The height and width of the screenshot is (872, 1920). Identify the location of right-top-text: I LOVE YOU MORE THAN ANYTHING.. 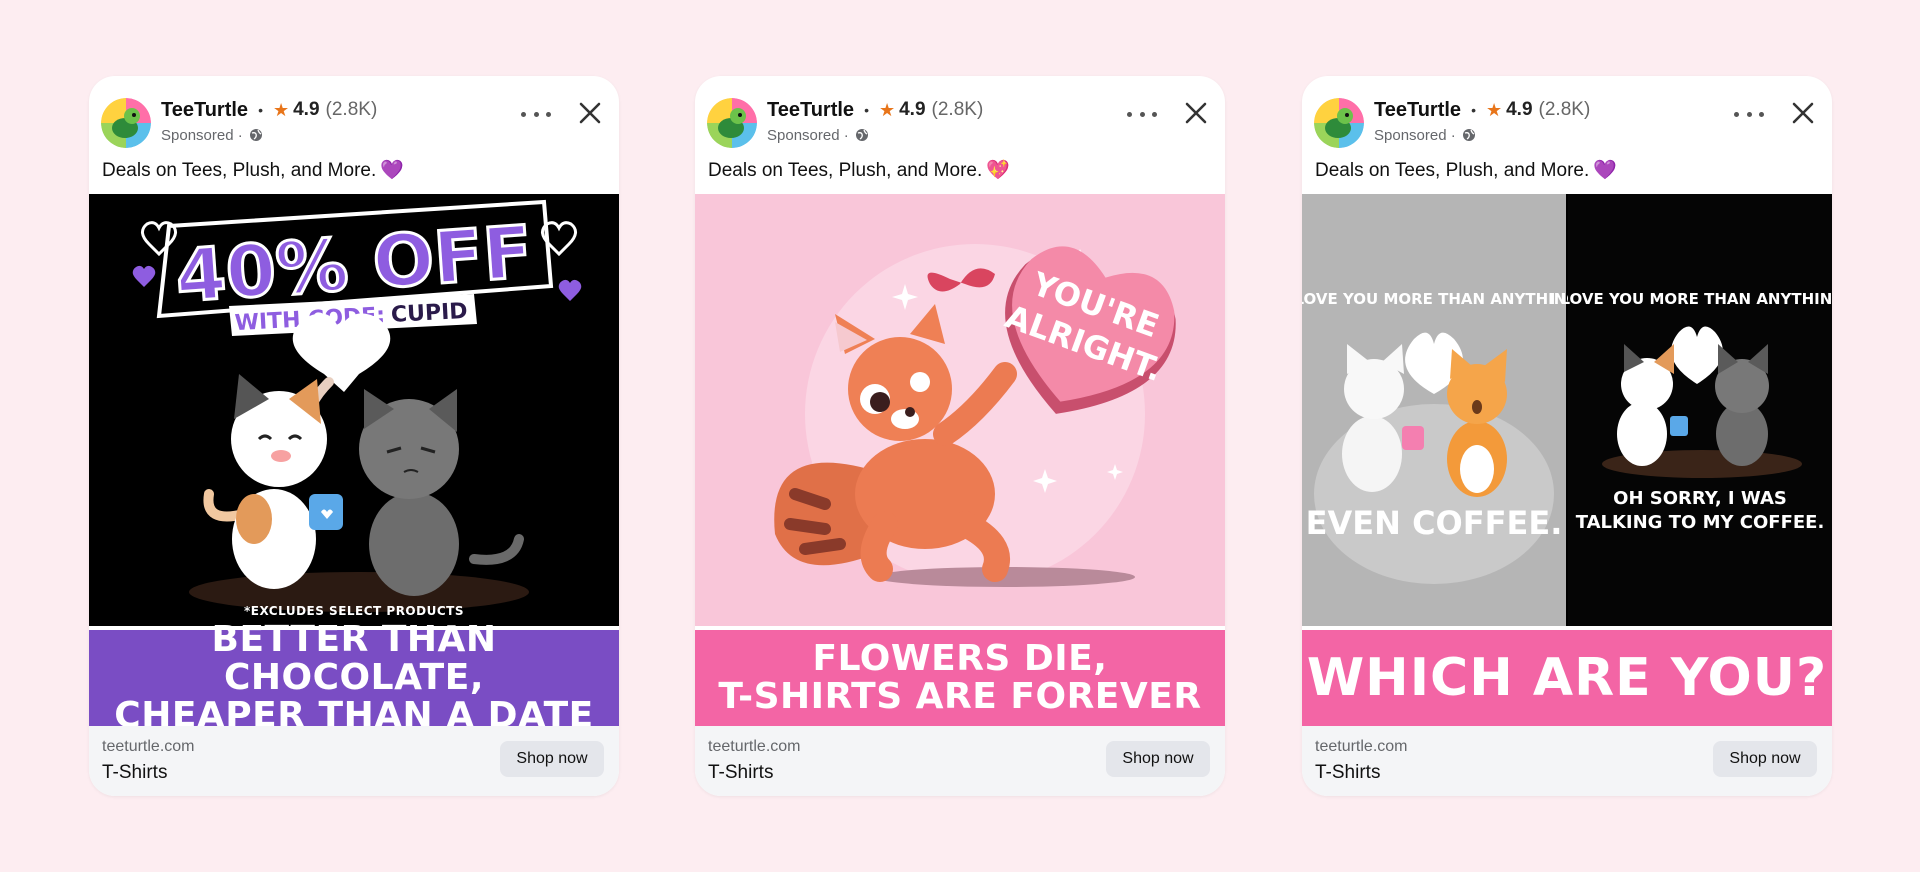
(1691, 299).